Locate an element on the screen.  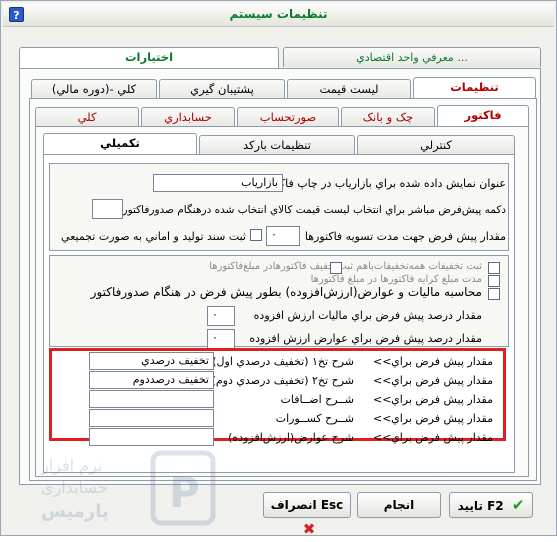
tab-fiscal-general: کلي -(دوره مالي) is located at coordinates (94, 89).